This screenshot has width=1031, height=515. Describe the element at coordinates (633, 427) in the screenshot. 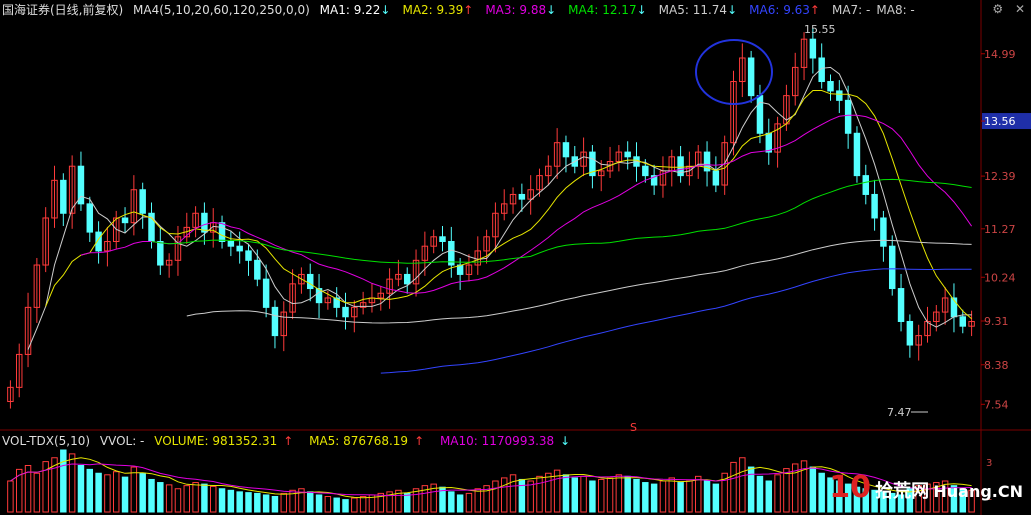

I see `signal-marker: S` at that location.